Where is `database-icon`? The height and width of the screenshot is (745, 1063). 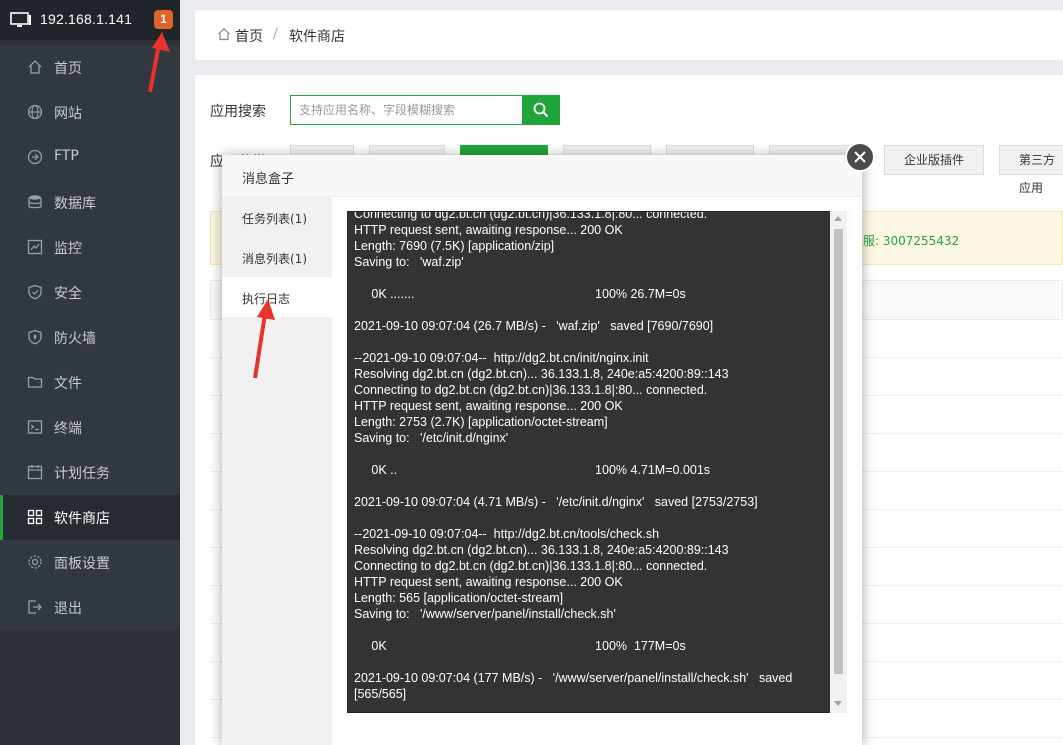
database-icon is located at coordinates (35, 202).